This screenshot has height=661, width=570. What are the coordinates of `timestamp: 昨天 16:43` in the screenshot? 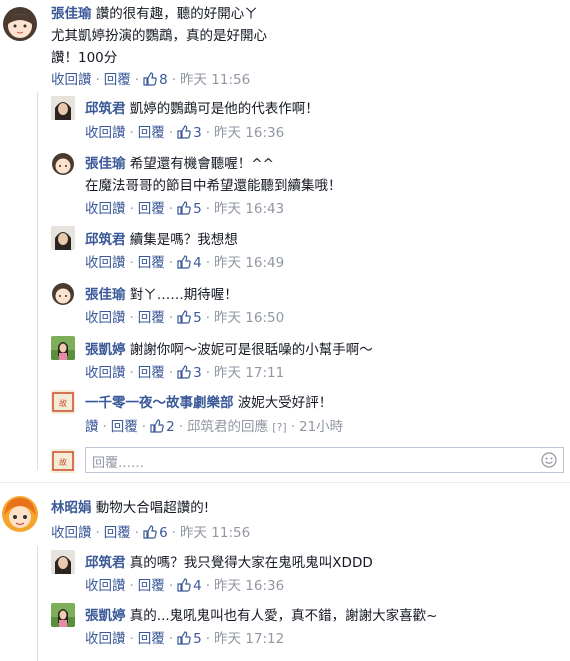 It's located at (249, 209).